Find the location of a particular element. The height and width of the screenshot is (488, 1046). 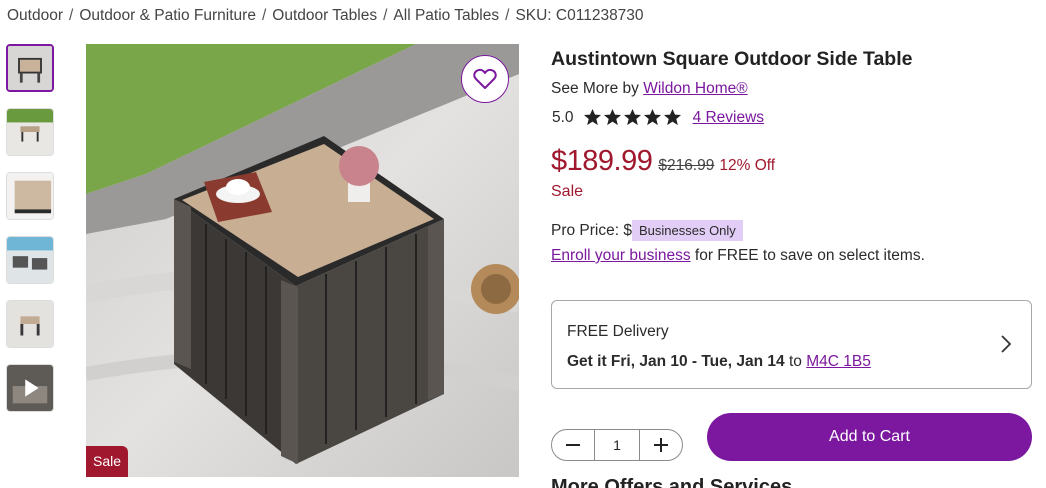

decrease-quantity-button is located at coordinates (573, 445).